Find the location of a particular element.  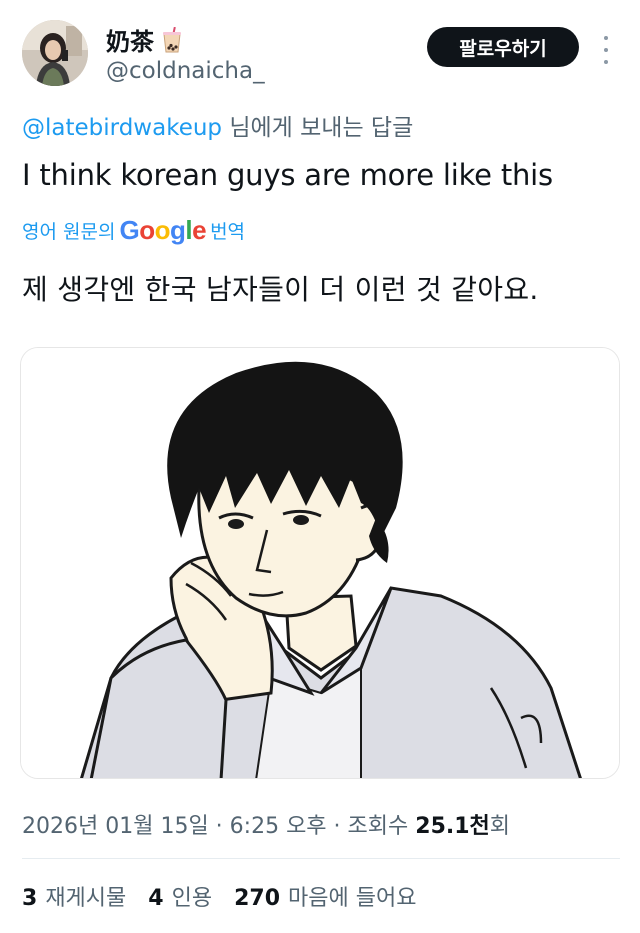

display-name: 奶茶 is located at coordinates (130, 39).